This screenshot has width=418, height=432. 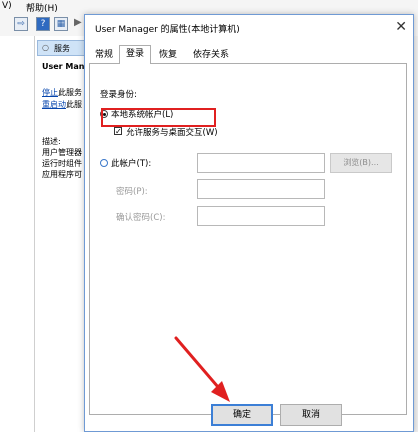 What do you see at coordinates (54, 104) in the screenshot?
I see `restart-service-link: 重启动` at bounding box center [54, 104].